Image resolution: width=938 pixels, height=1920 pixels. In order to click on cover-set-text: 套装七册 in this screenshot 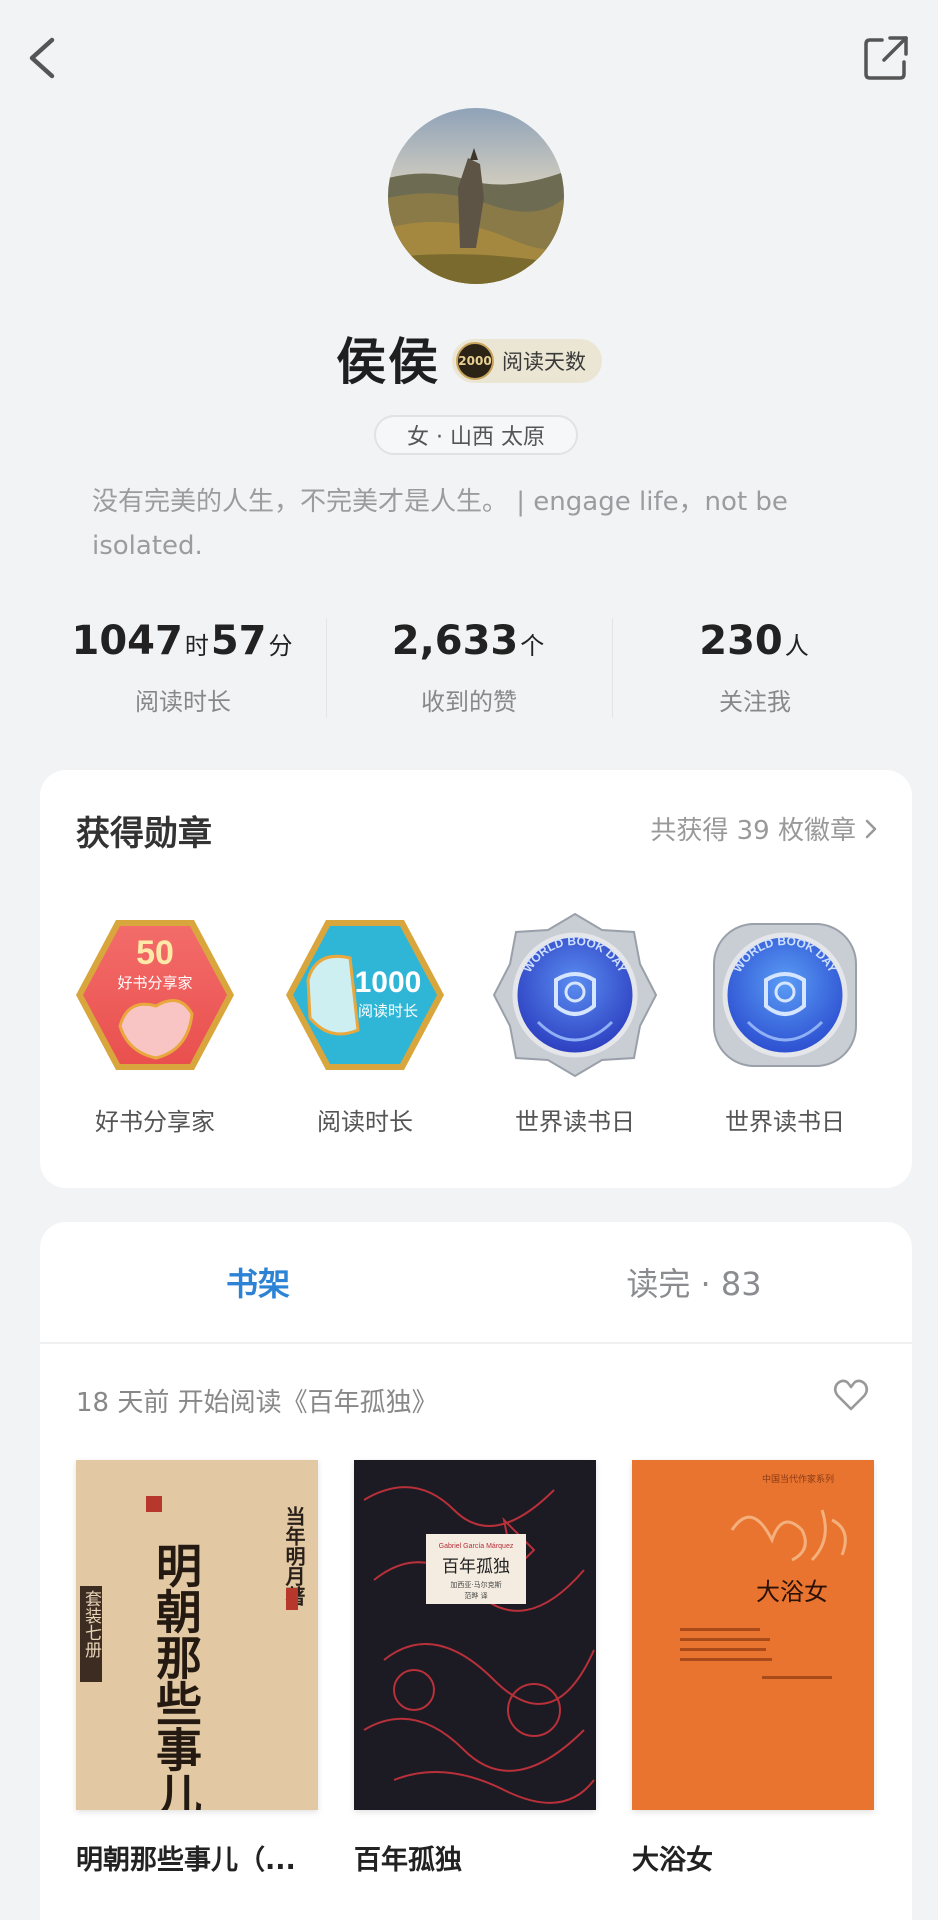, I will do `click(91, 1624)`.